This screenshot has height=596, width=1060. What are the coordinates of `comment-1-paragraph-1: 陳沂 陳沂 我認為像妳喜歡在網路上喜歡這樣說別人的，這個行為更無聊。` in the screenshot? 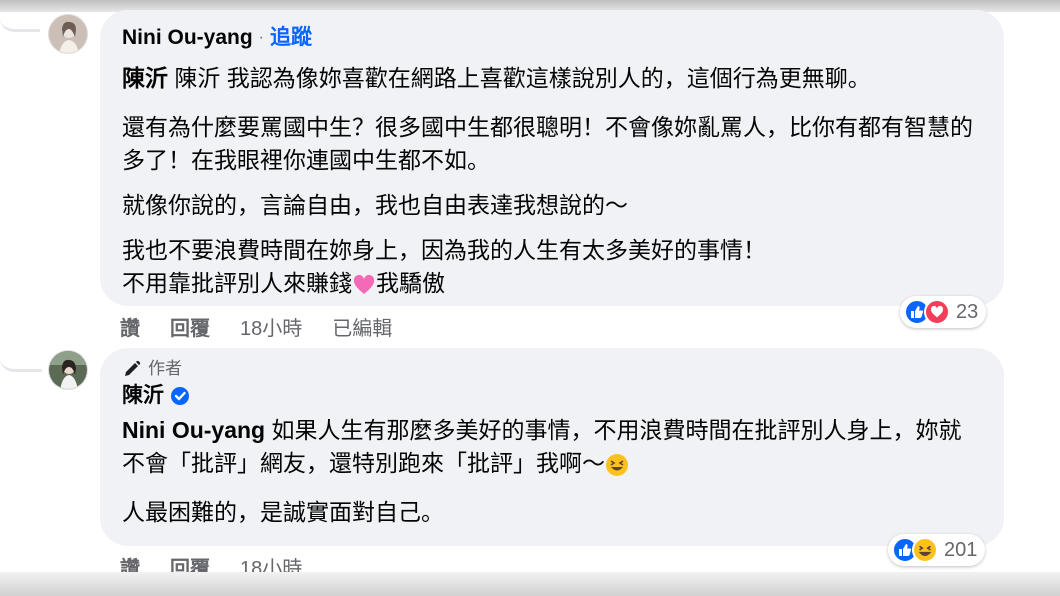 It's located at (552, 78).